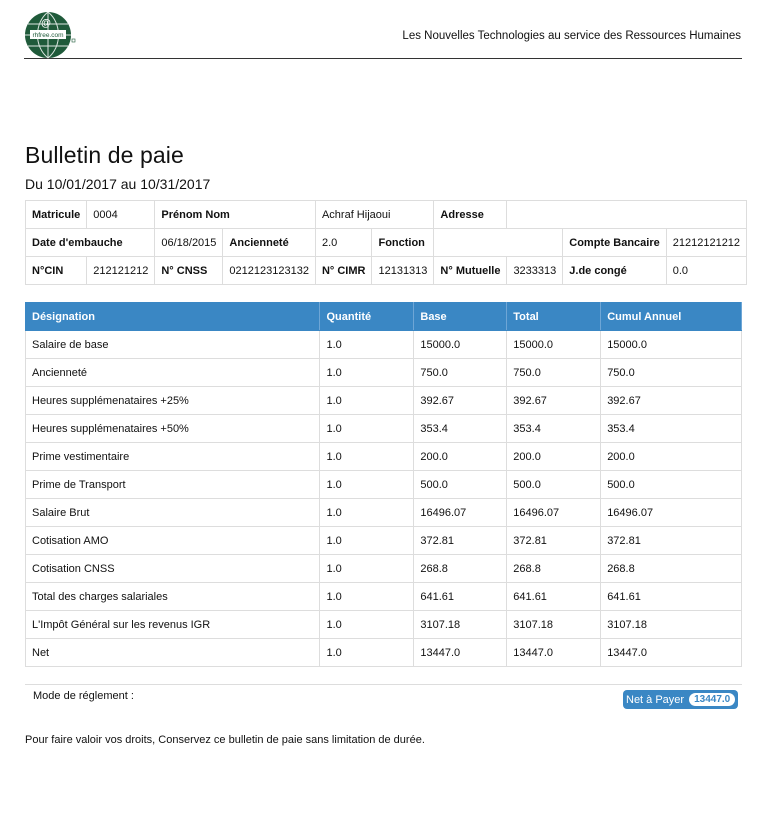  Describe the element at coordinates (56, 214) in the screenshot. I see `info-label: Matricule` at that location.